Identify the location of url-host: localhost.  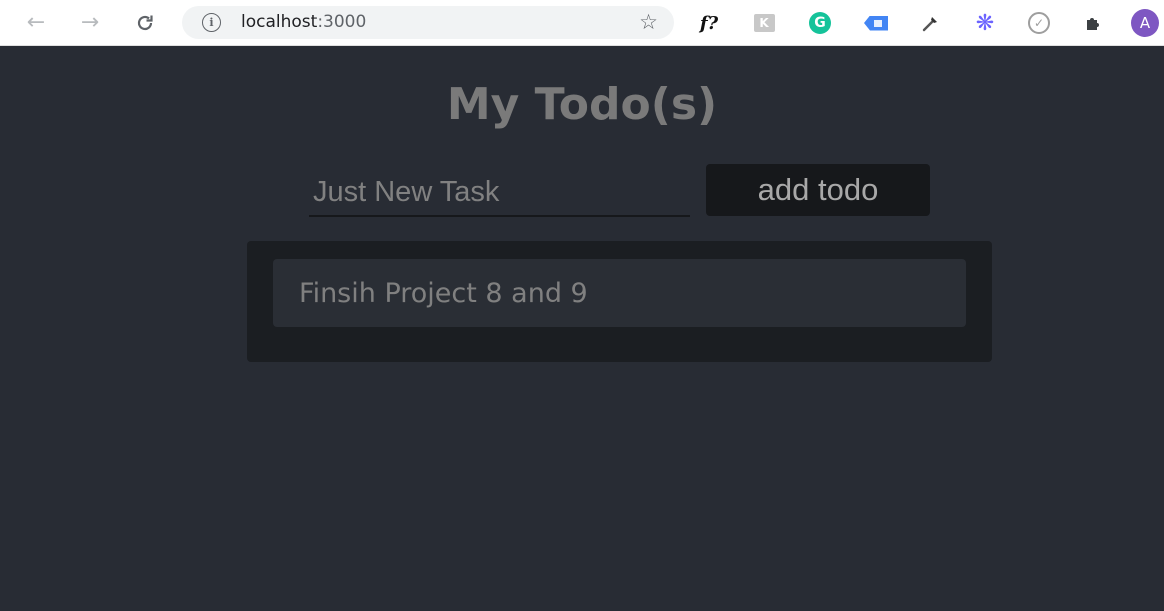
(279, 22).